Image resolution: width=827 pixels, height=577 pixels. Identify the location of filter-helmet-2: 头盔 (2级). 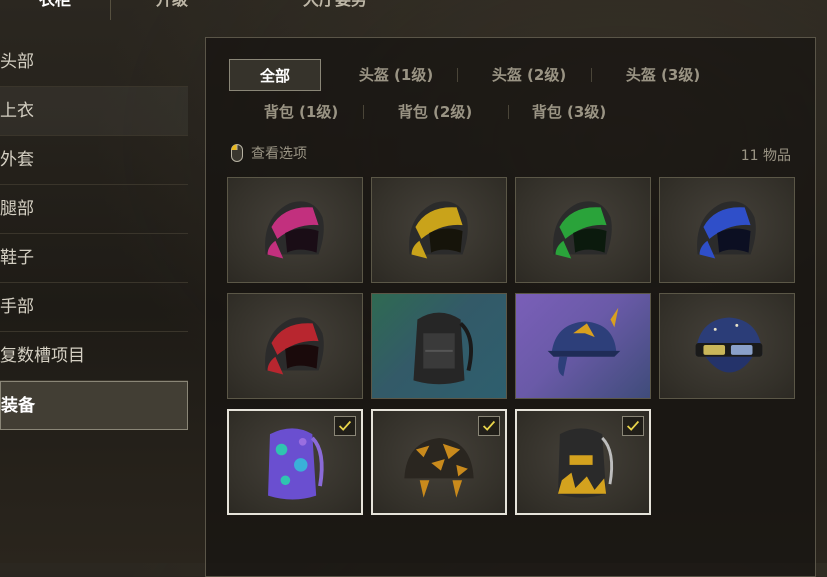
(529, 75).